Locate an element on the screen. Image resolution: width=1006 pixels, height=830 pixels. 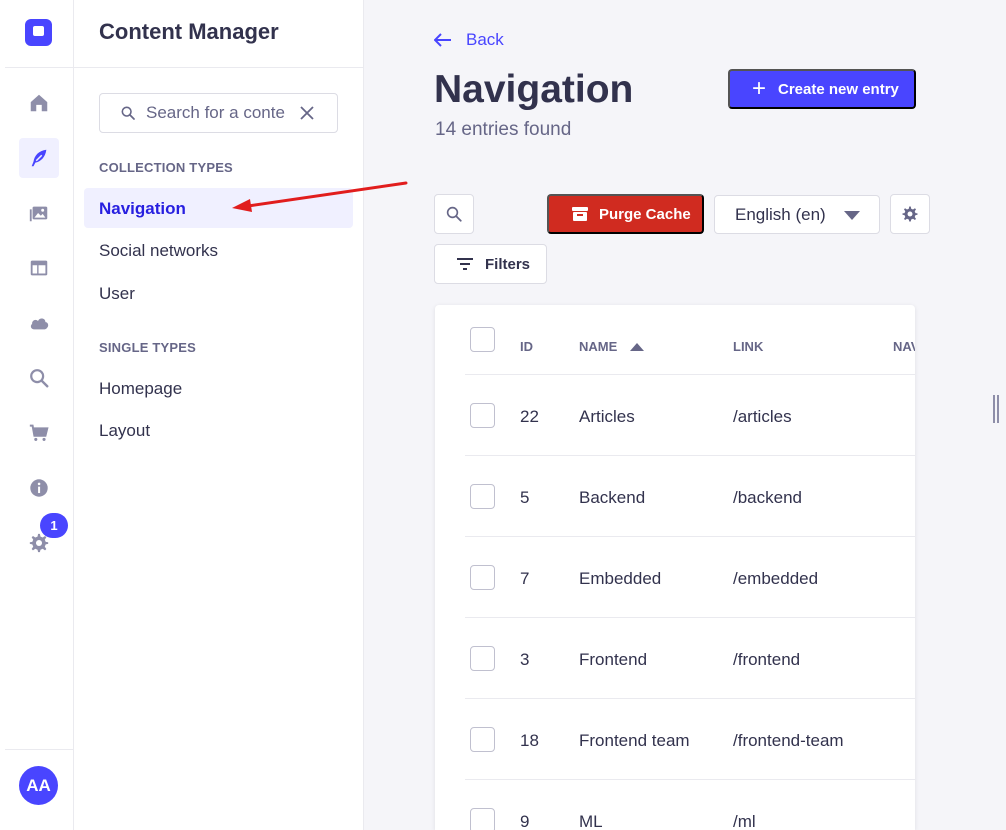
gear-icon is located at coordinates (910, 214).